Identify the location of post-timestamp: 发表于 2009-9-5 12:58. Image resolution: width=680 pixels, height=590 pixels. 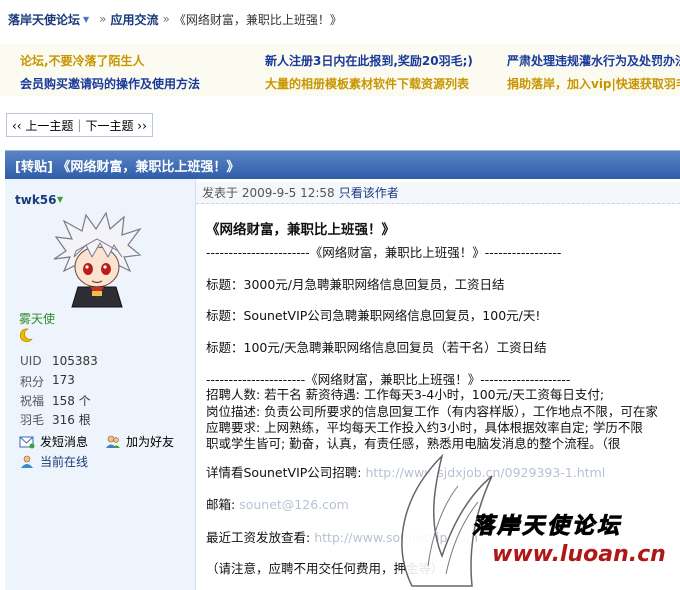
(268, 193).